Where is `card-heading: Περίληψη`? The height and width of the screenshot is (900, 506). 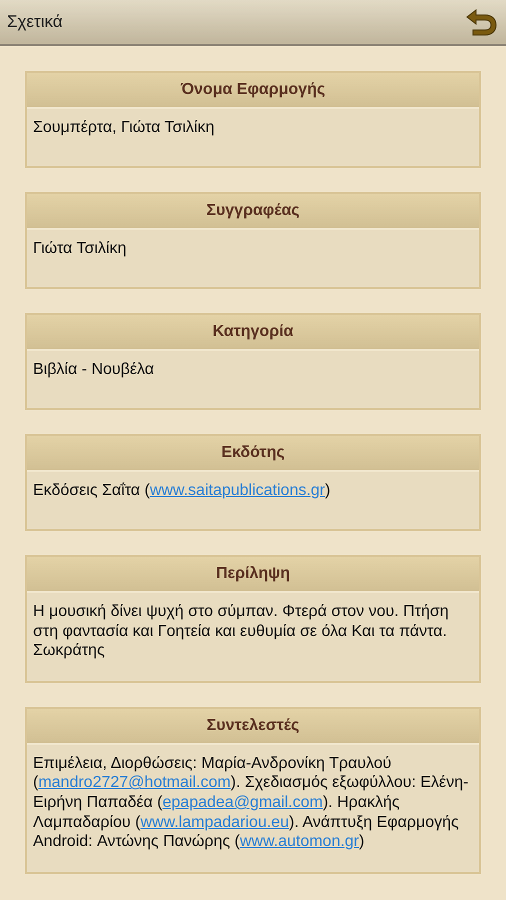 card-heading: Περίληψη is located at coordinates (253, 575).